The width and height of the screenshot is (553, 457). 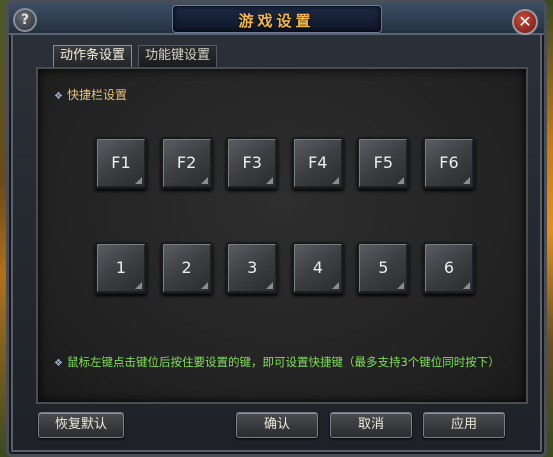 What do you see at coordinates (96, 95) in the screenshot?
I see `section-heading-label: 快捷栏设置` at bounding box center [96, 95].